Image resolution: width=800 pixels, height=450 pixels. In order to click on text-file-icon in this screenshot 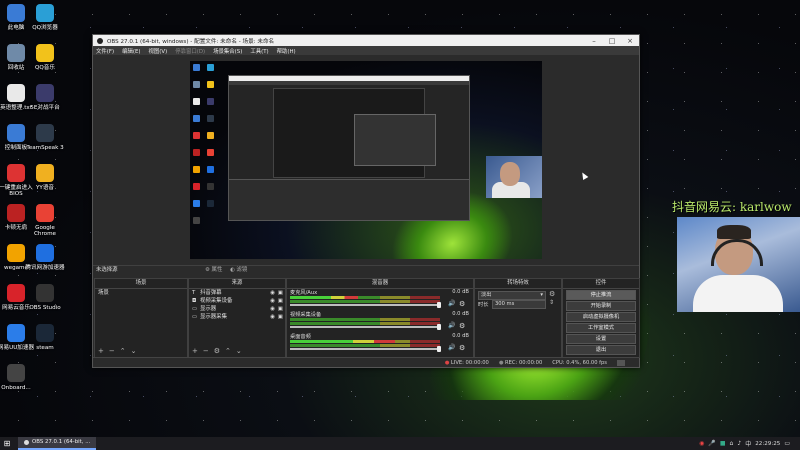, I will do `click(16, 93)`.